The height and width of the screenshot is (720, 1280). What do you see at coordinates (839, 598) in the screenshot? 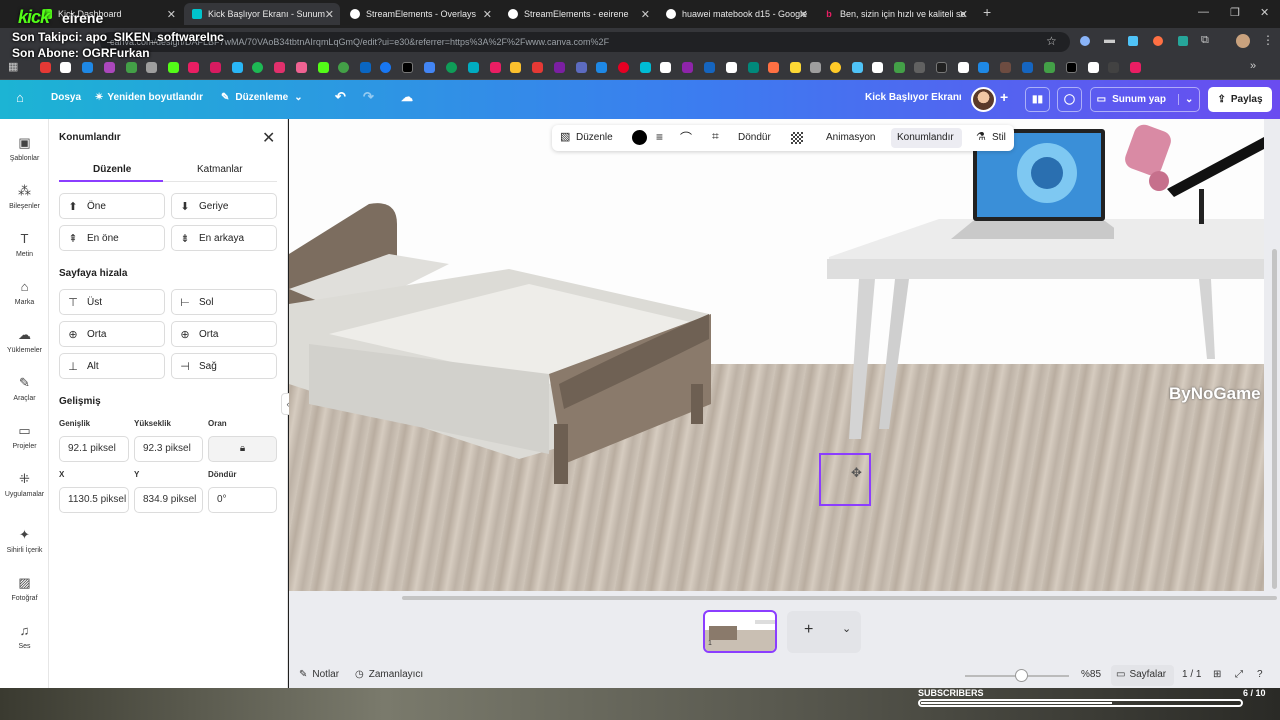
I see `horizontal-scrollbar` at bounding box center [839, 598].